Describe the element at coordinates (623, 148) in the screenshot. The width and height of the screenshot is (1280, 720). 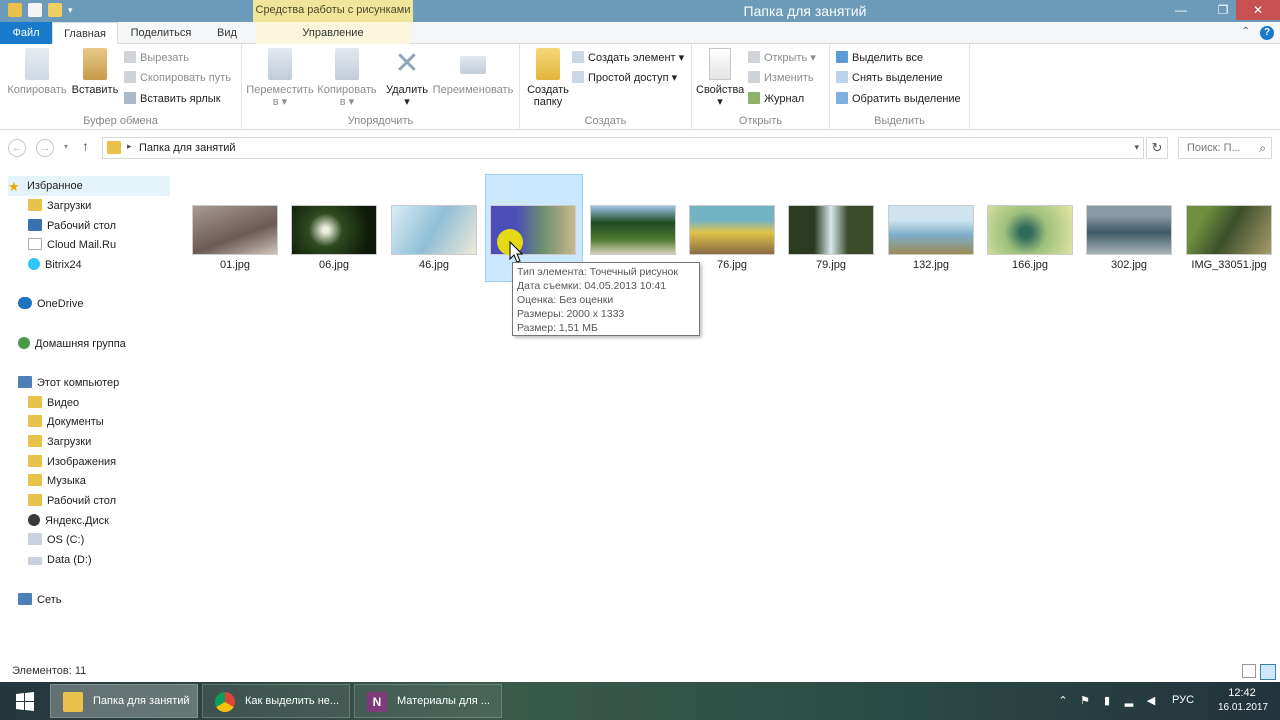
I see `address-bar: ▸ Папка для занятий ▾` at that location.